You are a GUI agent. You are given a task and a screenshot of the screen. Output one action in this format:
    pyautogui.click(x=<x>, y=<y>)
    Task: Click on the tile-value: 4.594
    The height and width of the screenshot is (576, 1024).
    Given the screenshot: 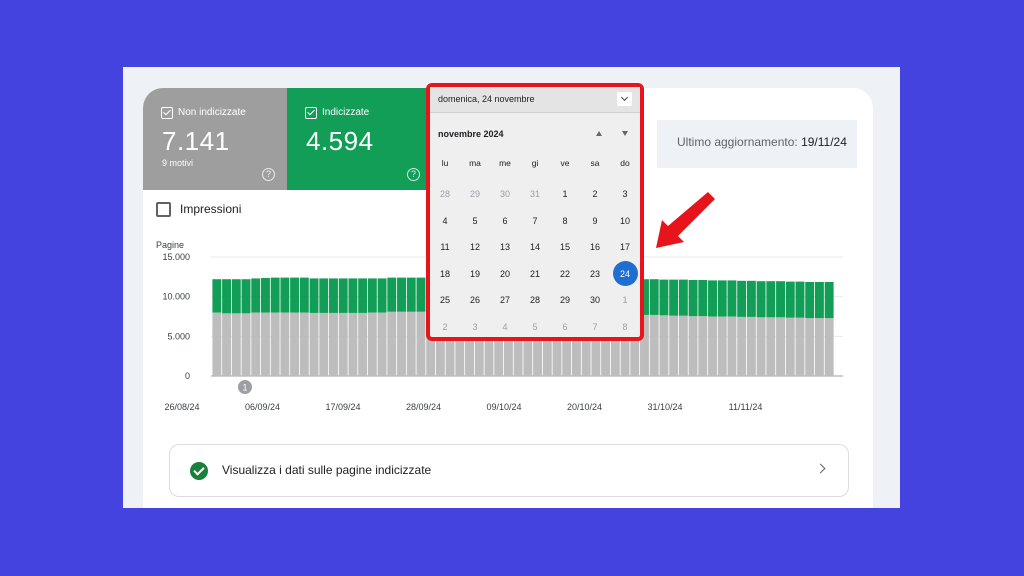 What is the action you would take?
    pyautogui.click(x=340, y=141)
    